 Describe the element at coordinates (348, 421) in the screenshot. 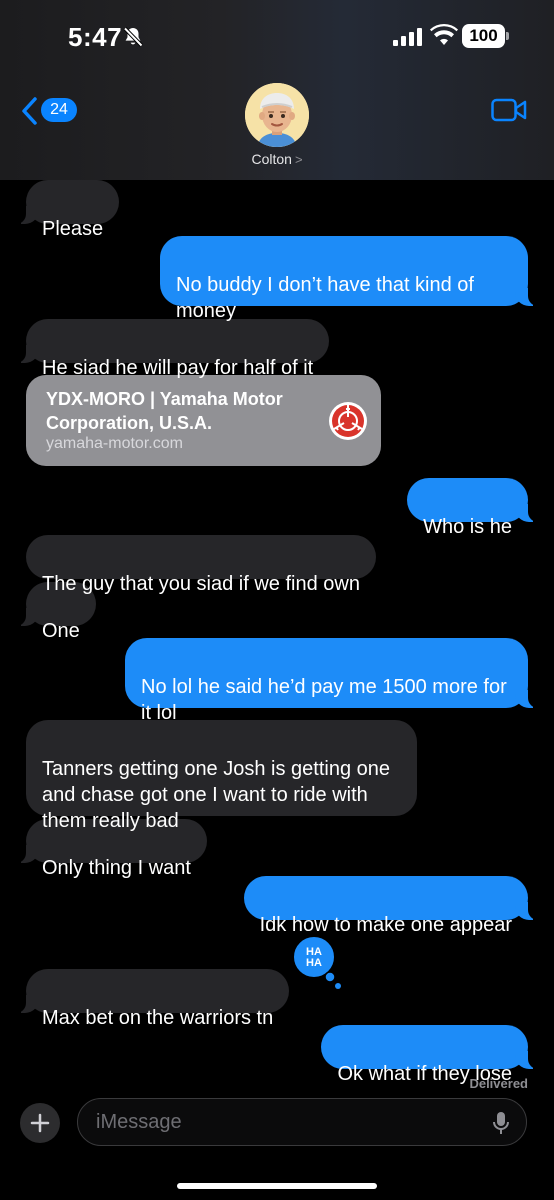

I see `yamaha-logo-icon` at that location.